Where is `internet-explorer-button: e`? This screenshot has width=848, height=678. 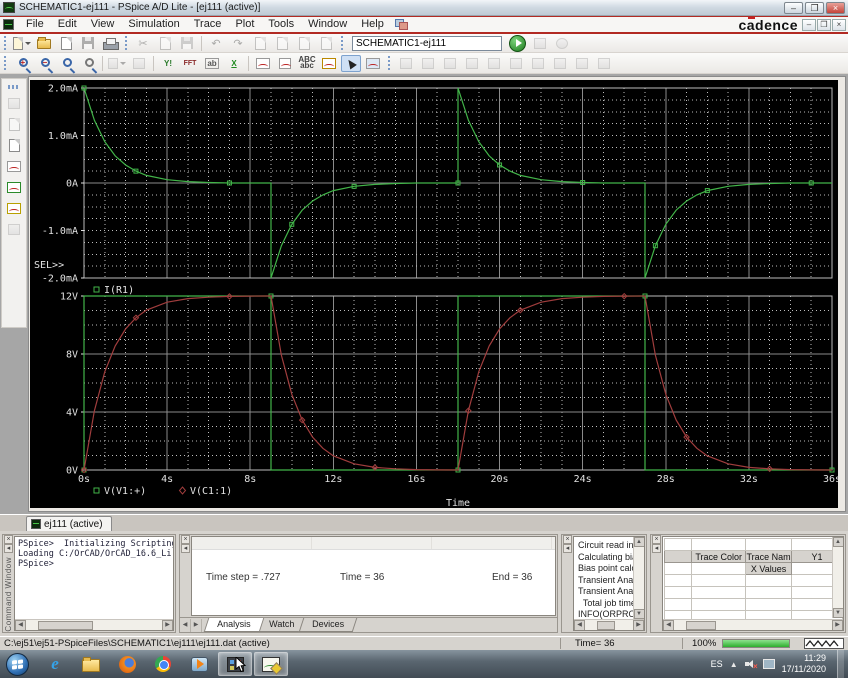
internet-explorer-button: e is located at coordinates (55, 664).